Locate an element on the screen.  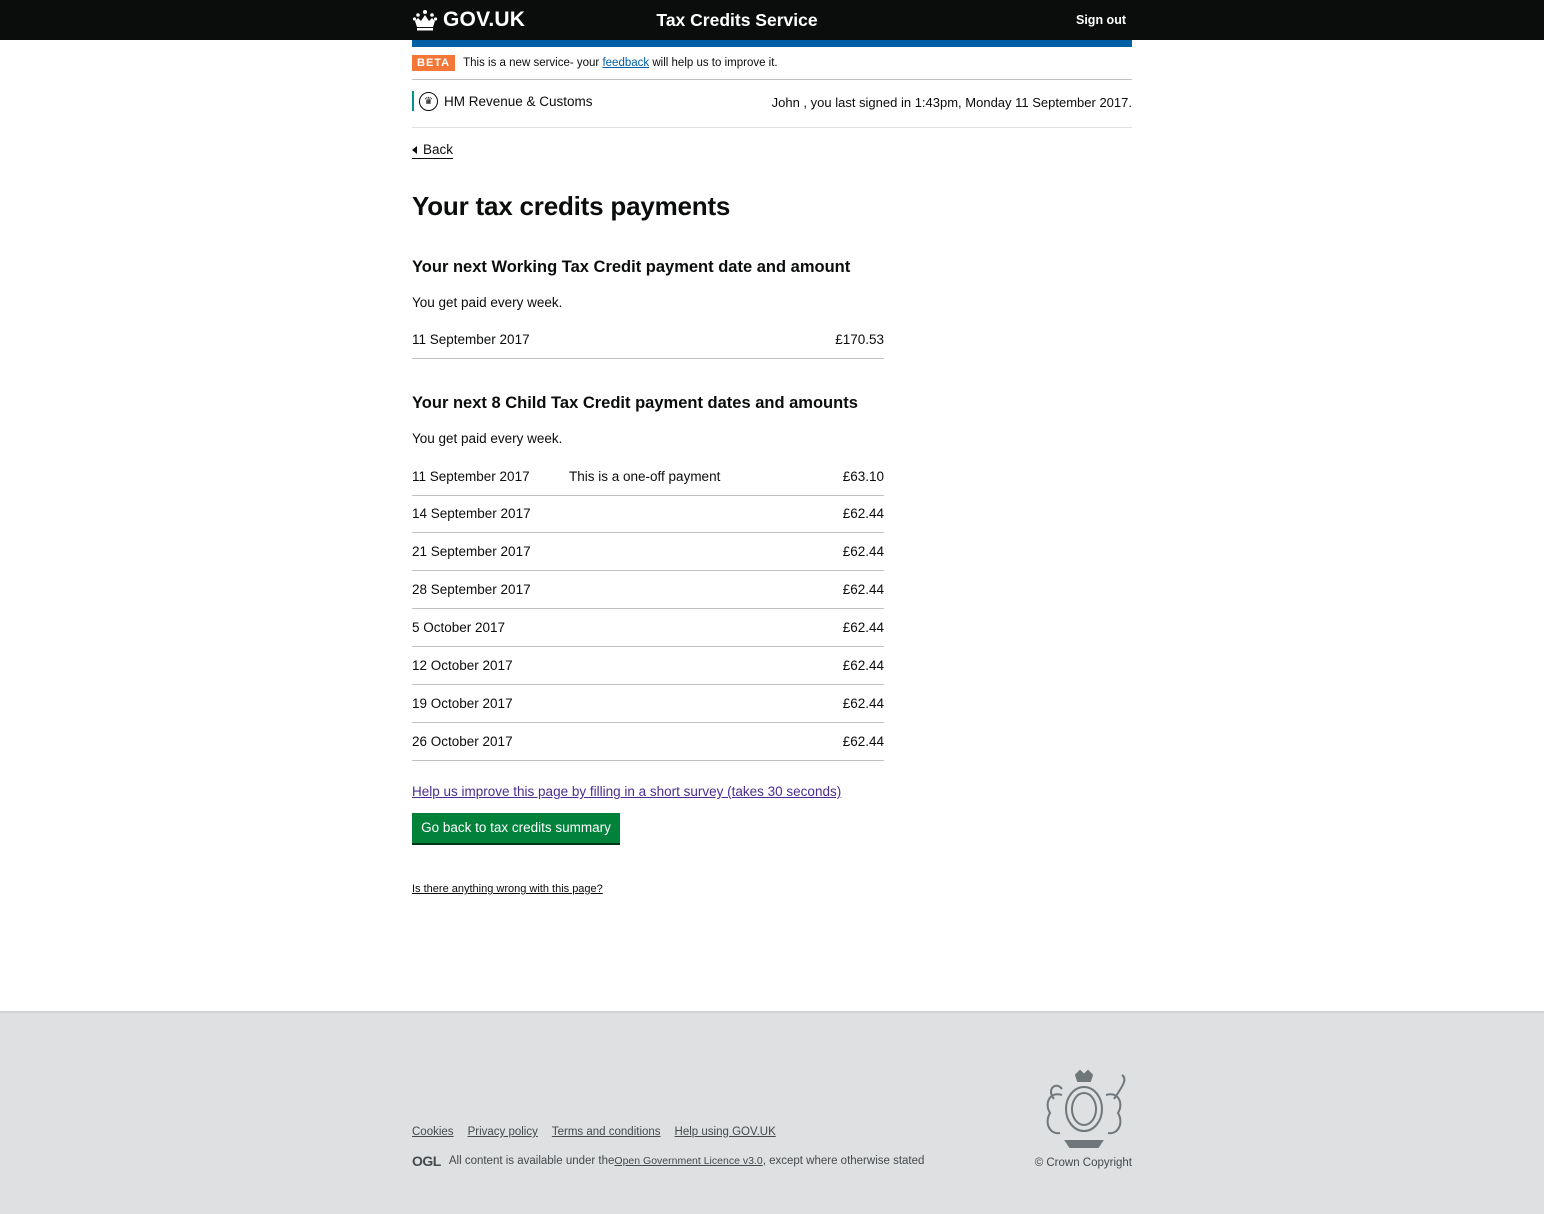
report-problem-link: Is there anything wrong with this page? is located at coordinates (507, 889).